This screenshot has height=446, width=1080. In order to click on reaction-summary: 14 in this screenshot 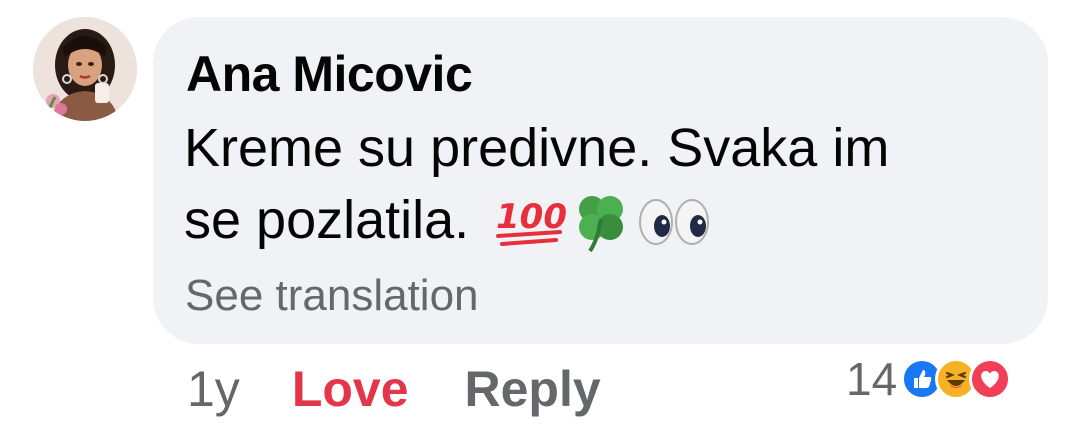, I will do `click(929, 379)`.